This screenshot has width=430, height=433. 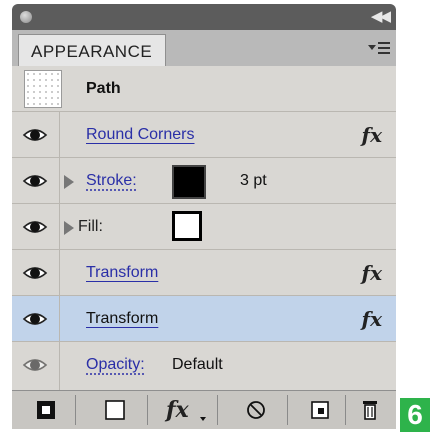 I want to click on stroke-weight-value: 3 pt, so click(x=253, y=181).